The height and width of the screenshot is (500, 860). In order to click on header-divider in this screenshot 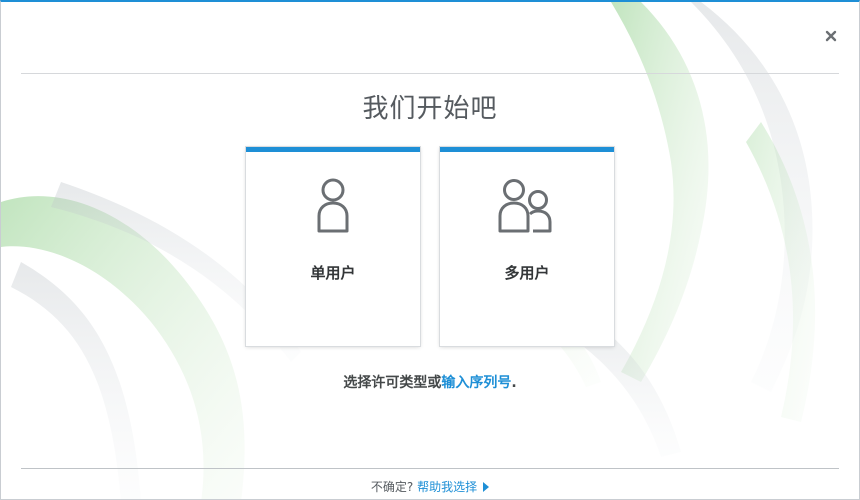, I will do `click(430, 73)`.